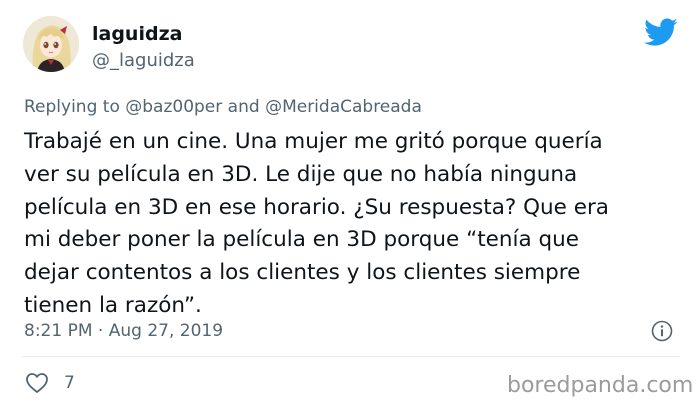 The image size is (700, 410). I want to click on avatar-illustration, so click(51, 44).